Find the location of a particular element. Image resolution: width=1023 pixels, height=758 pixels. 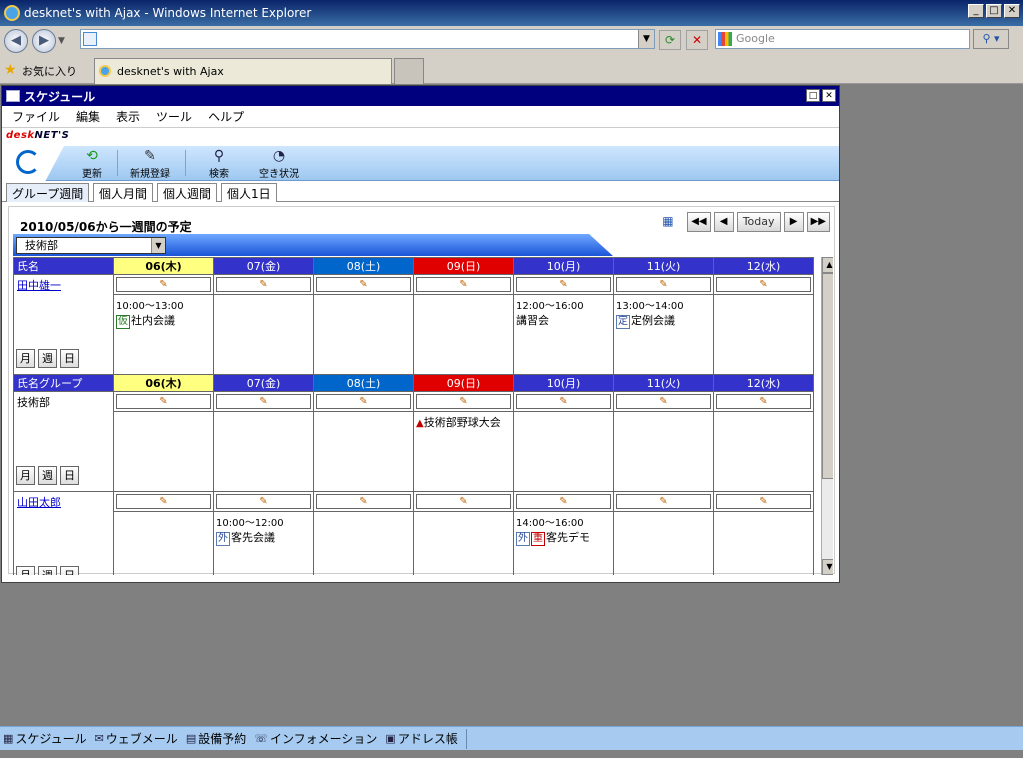

tab-personal-month: 個人月間 is located at coordinates (123, 192).